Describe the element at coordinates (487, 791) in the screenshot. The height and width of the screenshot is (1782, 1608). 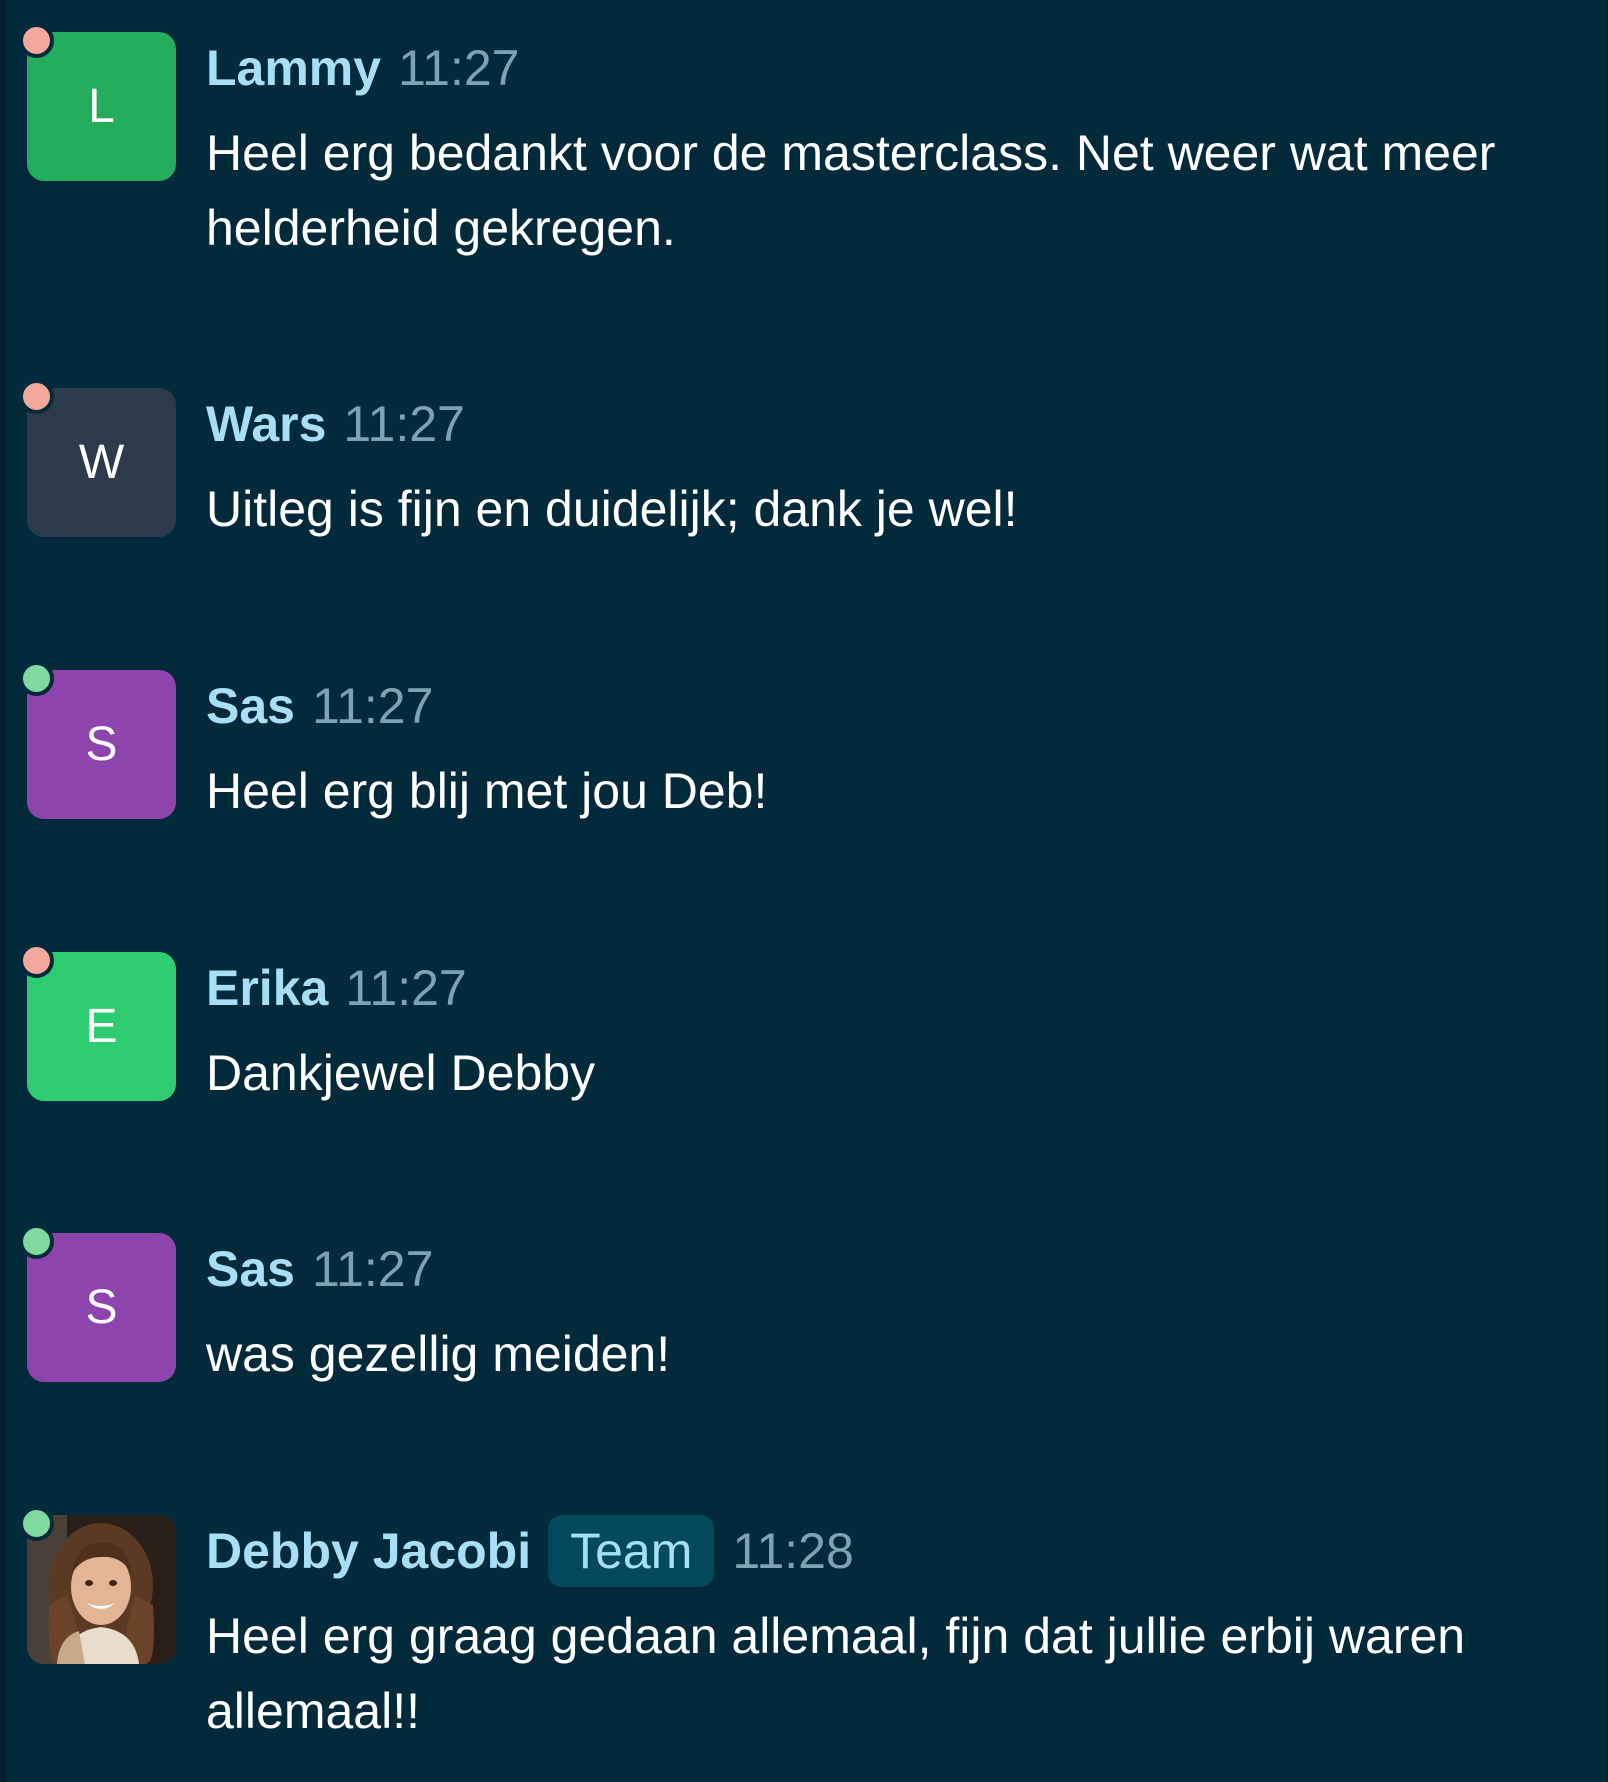
I see `message-text: Heel erg blij met jou Deb!` at that location.